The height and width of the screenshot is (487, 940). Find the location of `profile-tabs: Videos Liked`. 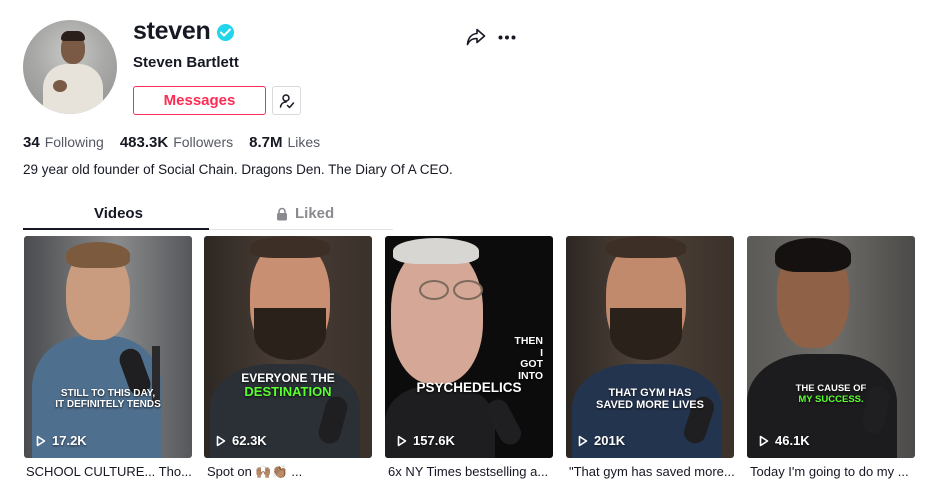

profile-tabs: Videos Liked is located at coordinates (208, 215).